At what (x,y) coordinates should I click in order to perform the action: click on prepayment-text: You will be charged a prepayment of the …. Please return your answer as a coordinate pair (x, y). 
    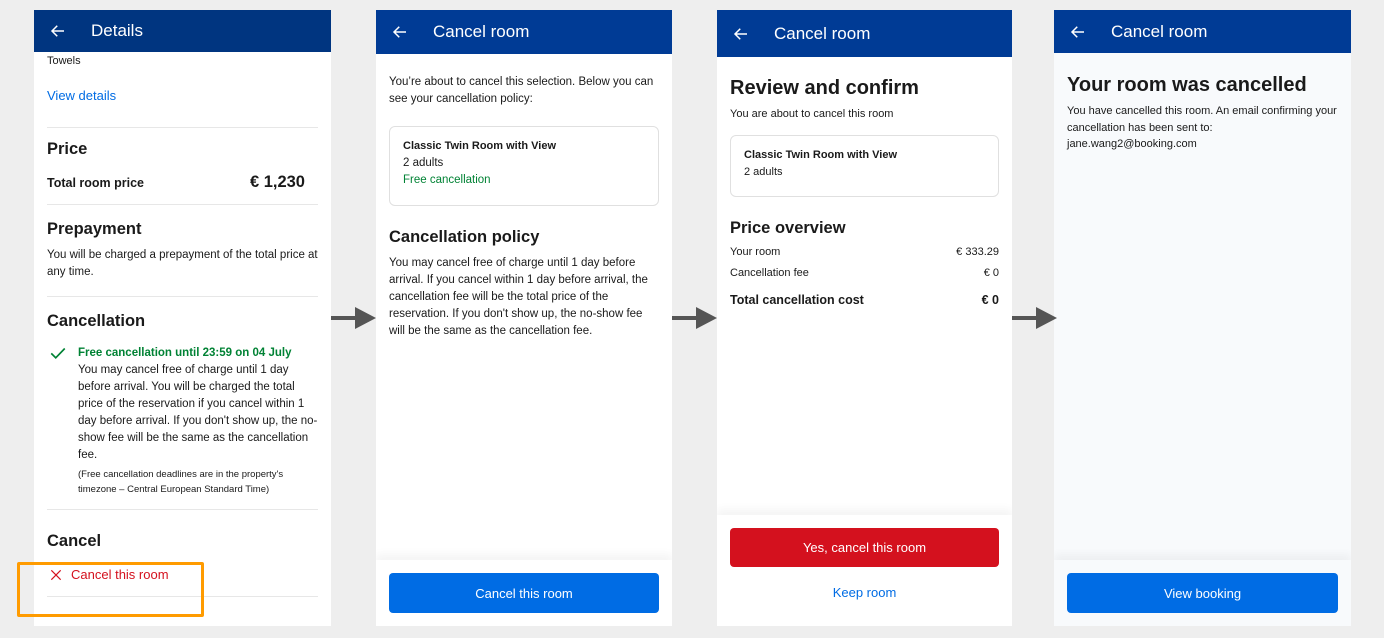
    Looking at the image, I should click on (182, 263).